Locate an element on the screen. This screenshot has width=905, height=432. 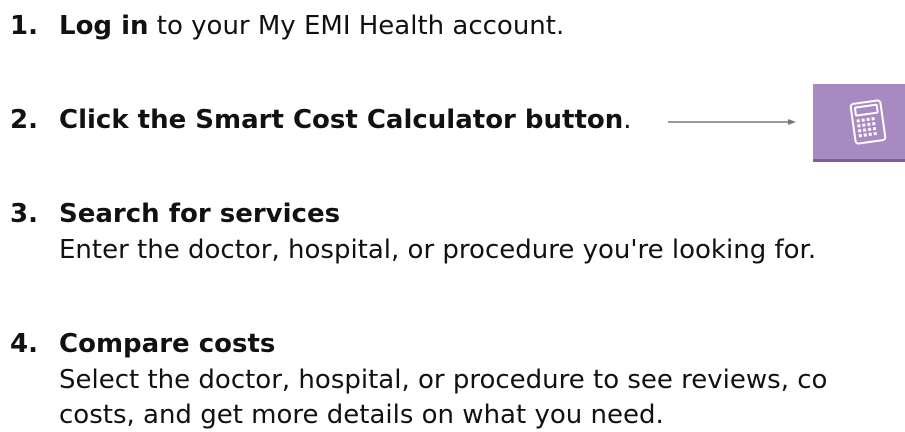
step-text: Click the Smart Cost Calculator button. is located at coordinates (345, 120).